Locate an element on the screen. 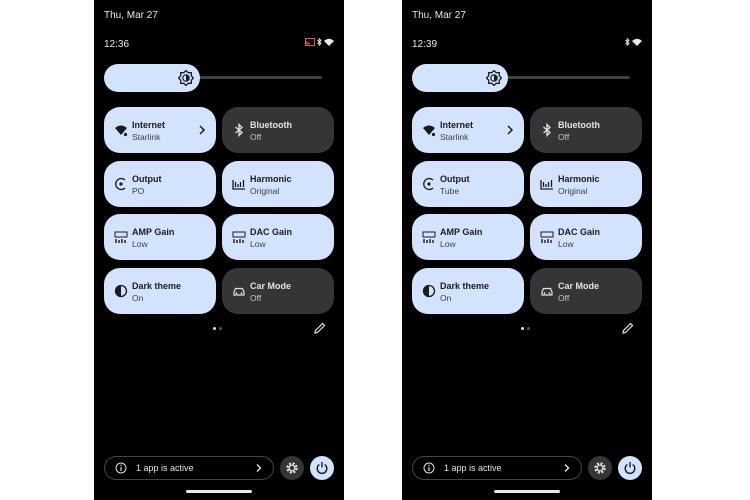 This screenshot has width=750, height=500. car-icon is located at coordinates (547, 291).